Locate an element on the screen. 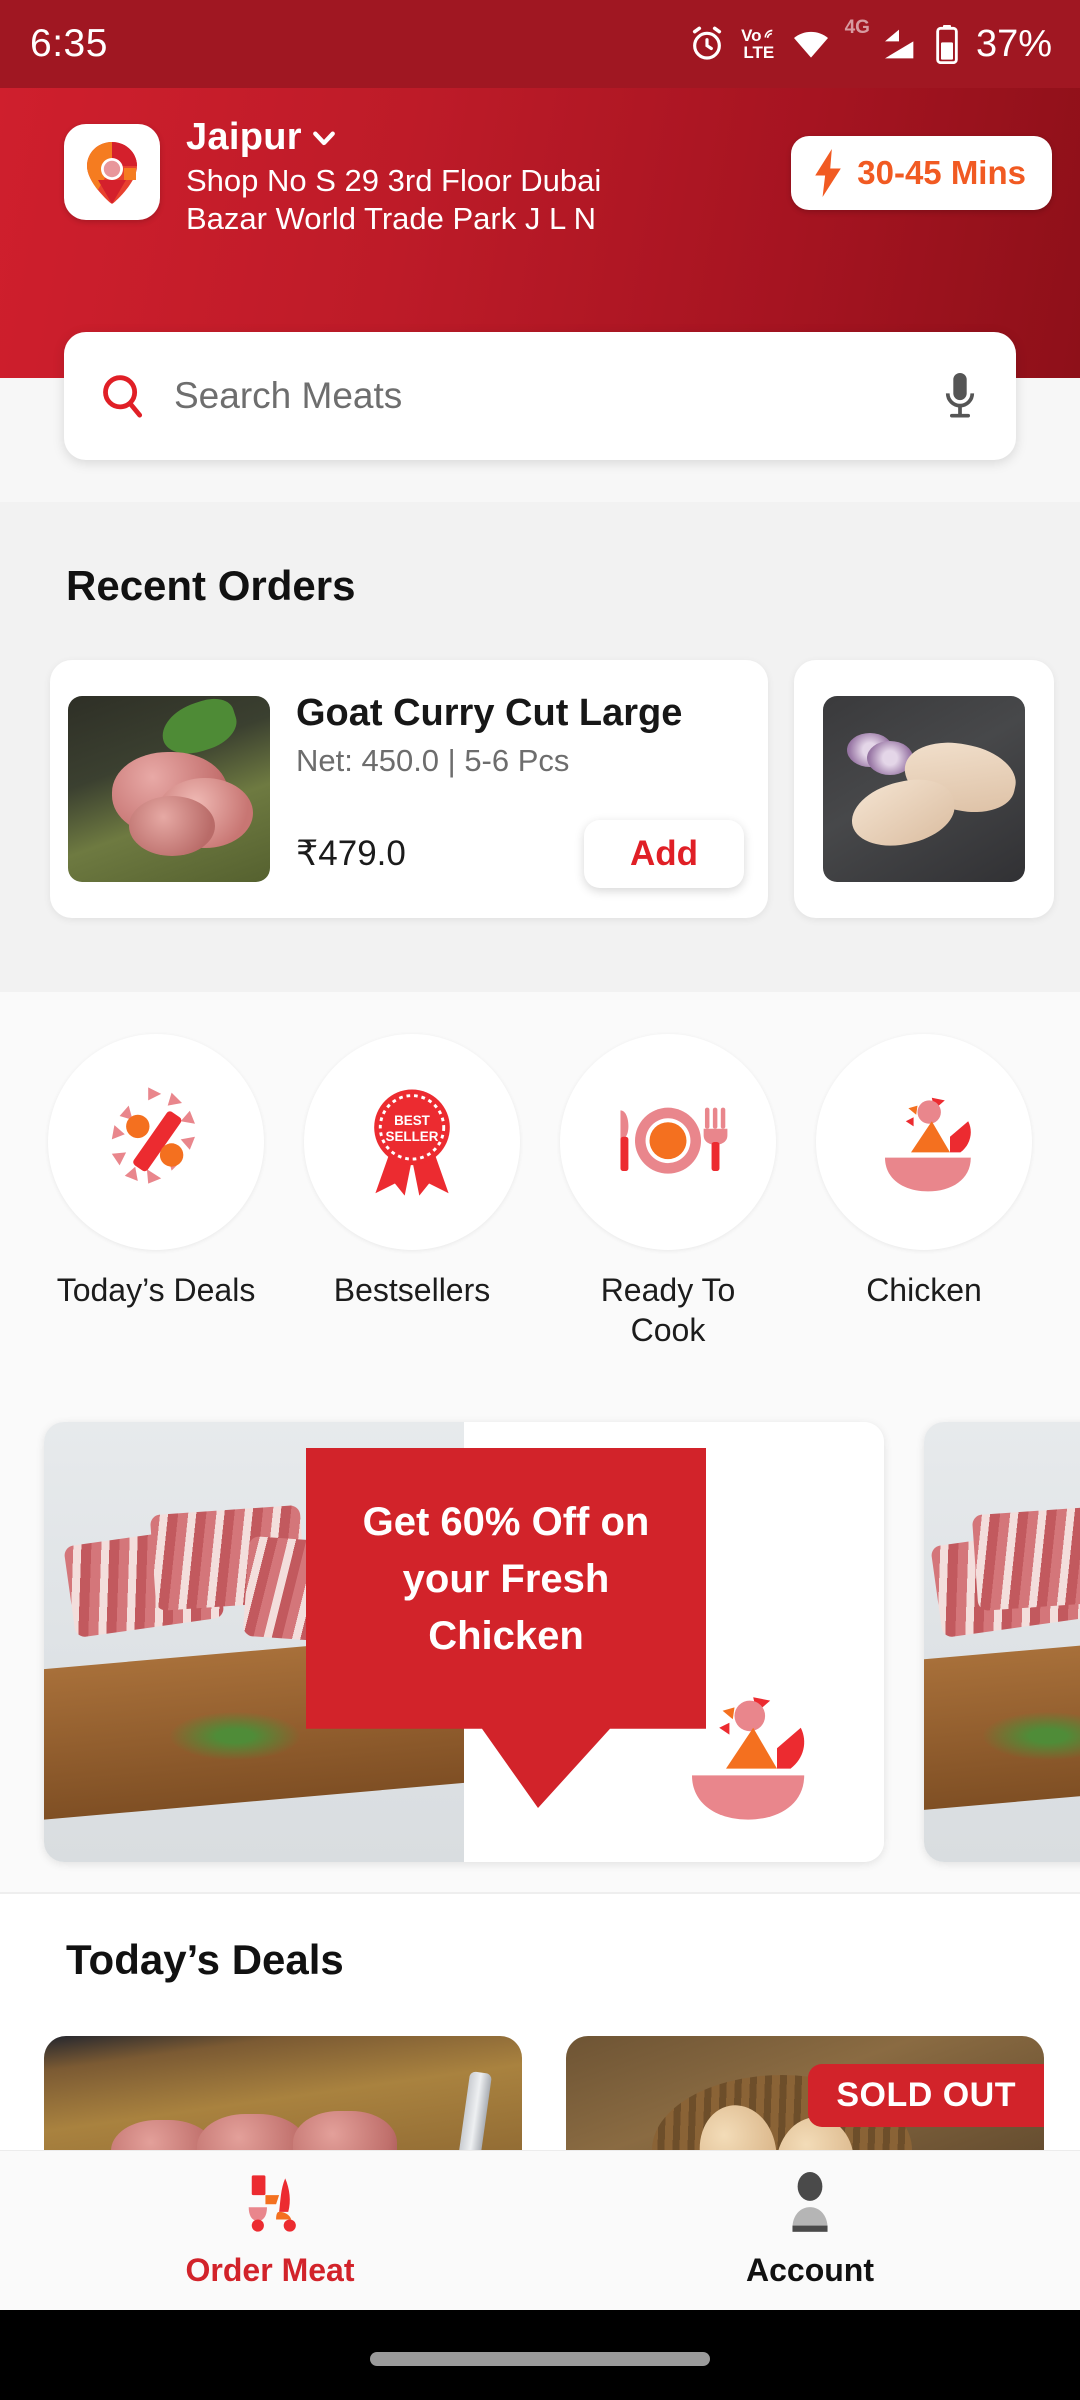 This screenshot has height=2400, width=1080. status-bar: 6:35 Vo LTE 4G 37% is located at coordinates (540, 44).